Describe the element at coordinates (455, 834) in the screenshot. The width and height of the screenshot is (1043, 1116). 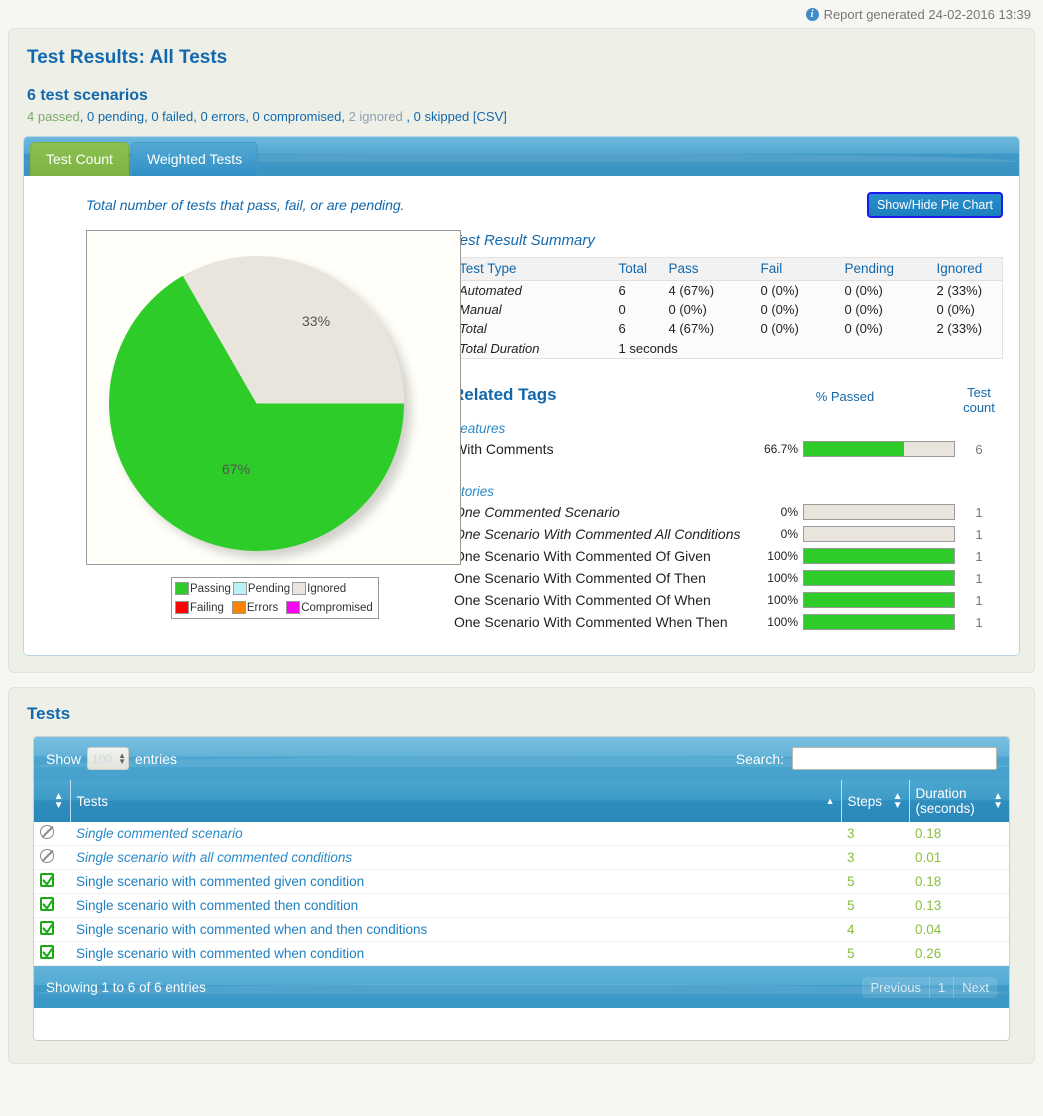
I see `row-name-cell: Single commented scenario` at that location.